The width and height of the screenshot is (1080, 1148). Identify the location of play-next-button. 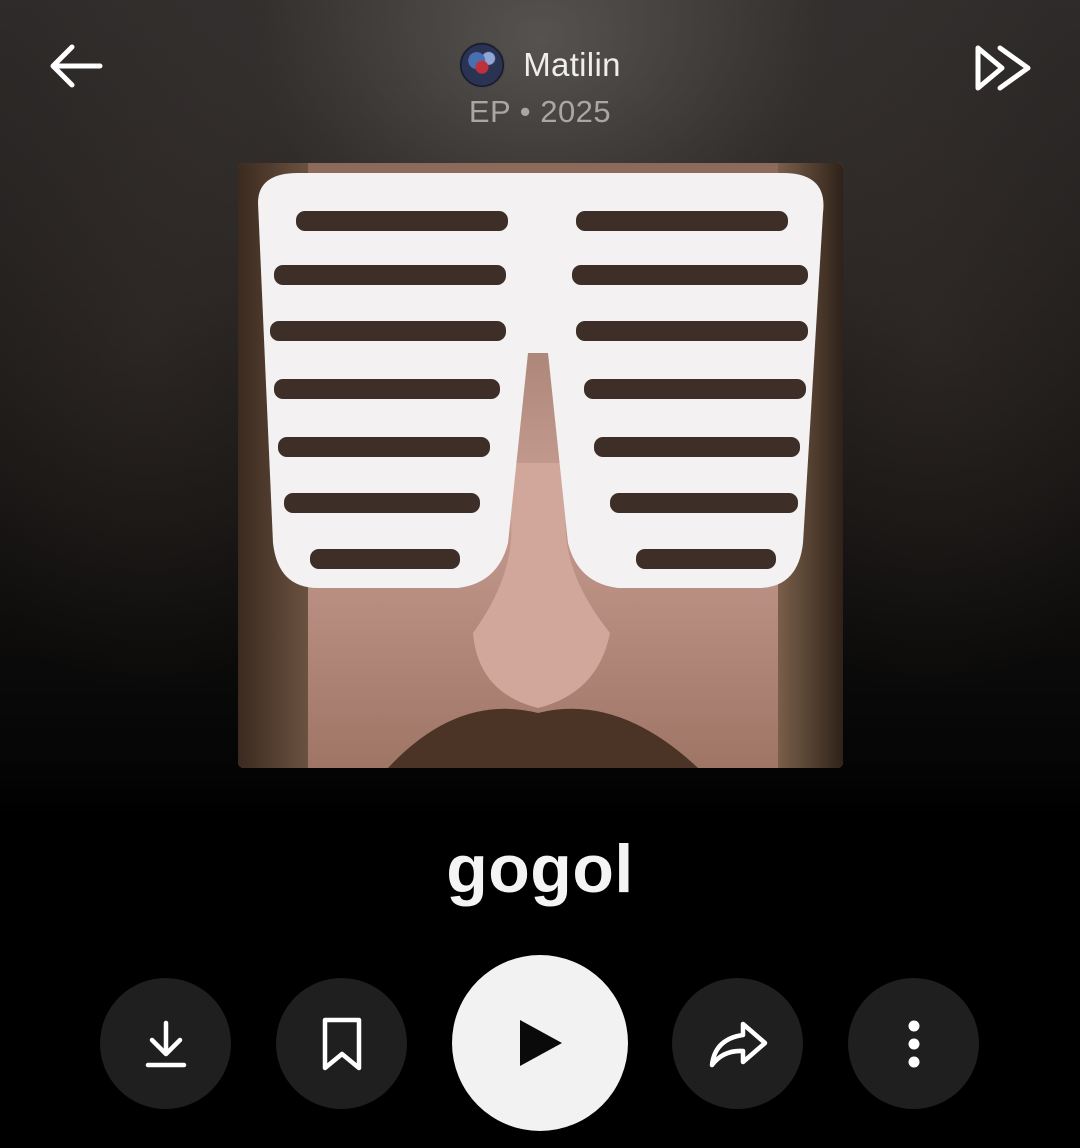
(1004, 68).